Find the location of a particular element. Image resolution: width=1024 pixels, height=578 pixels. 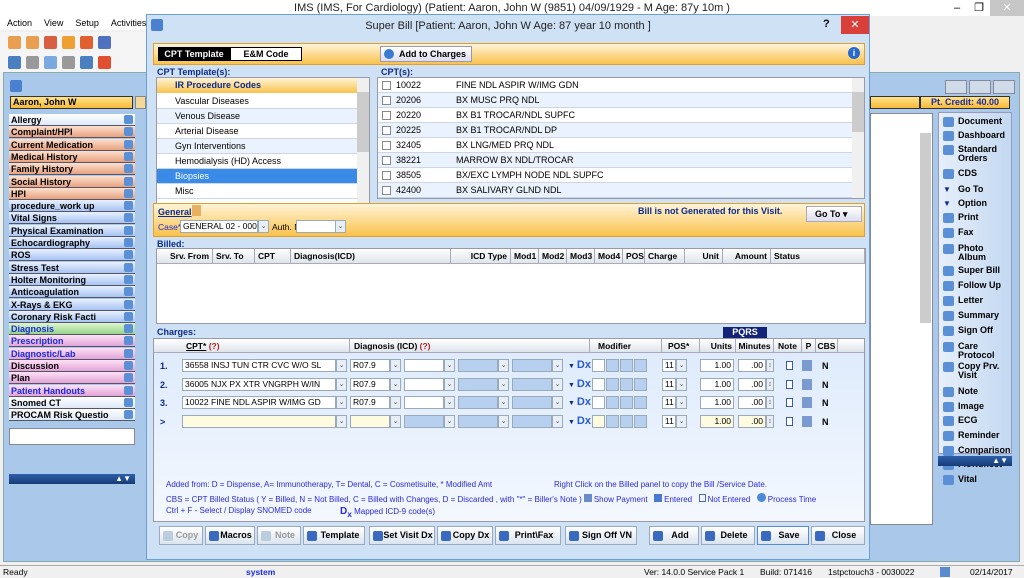

sidebar-item: ROS is located at coordinates (72, 255).